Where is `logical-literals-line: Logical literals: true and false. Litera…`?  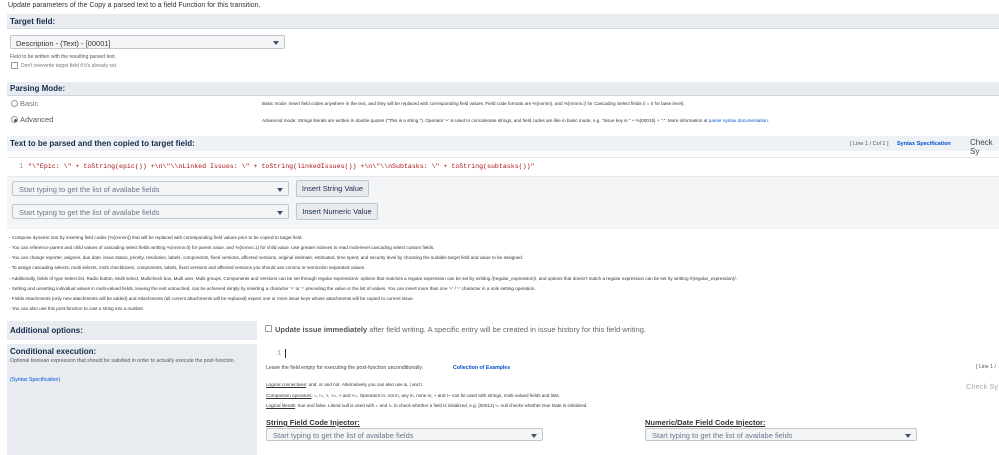
logical-literals-line: Logical literals: true and false. Litera… is located at coordinates (427, 405).